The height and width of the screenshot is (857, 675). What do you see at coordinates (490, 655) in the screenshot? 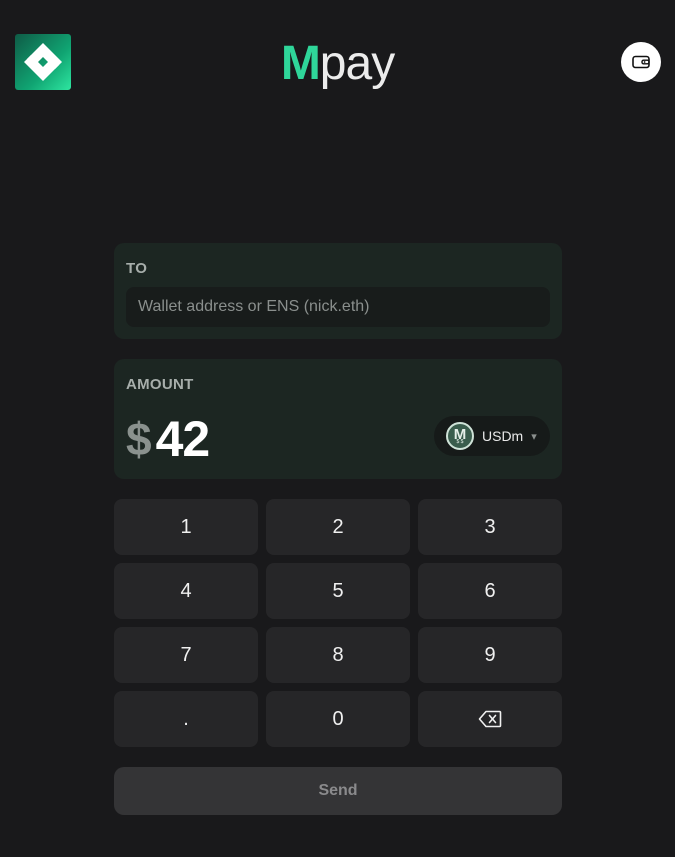
I see `key-9: 9` at bounding box center [490, 655].